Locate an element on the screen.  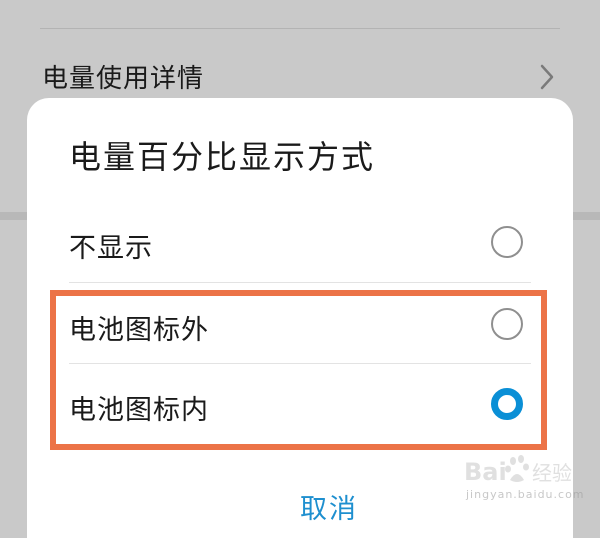
cancel-button: 取消 is located at coordinates (329, 507).